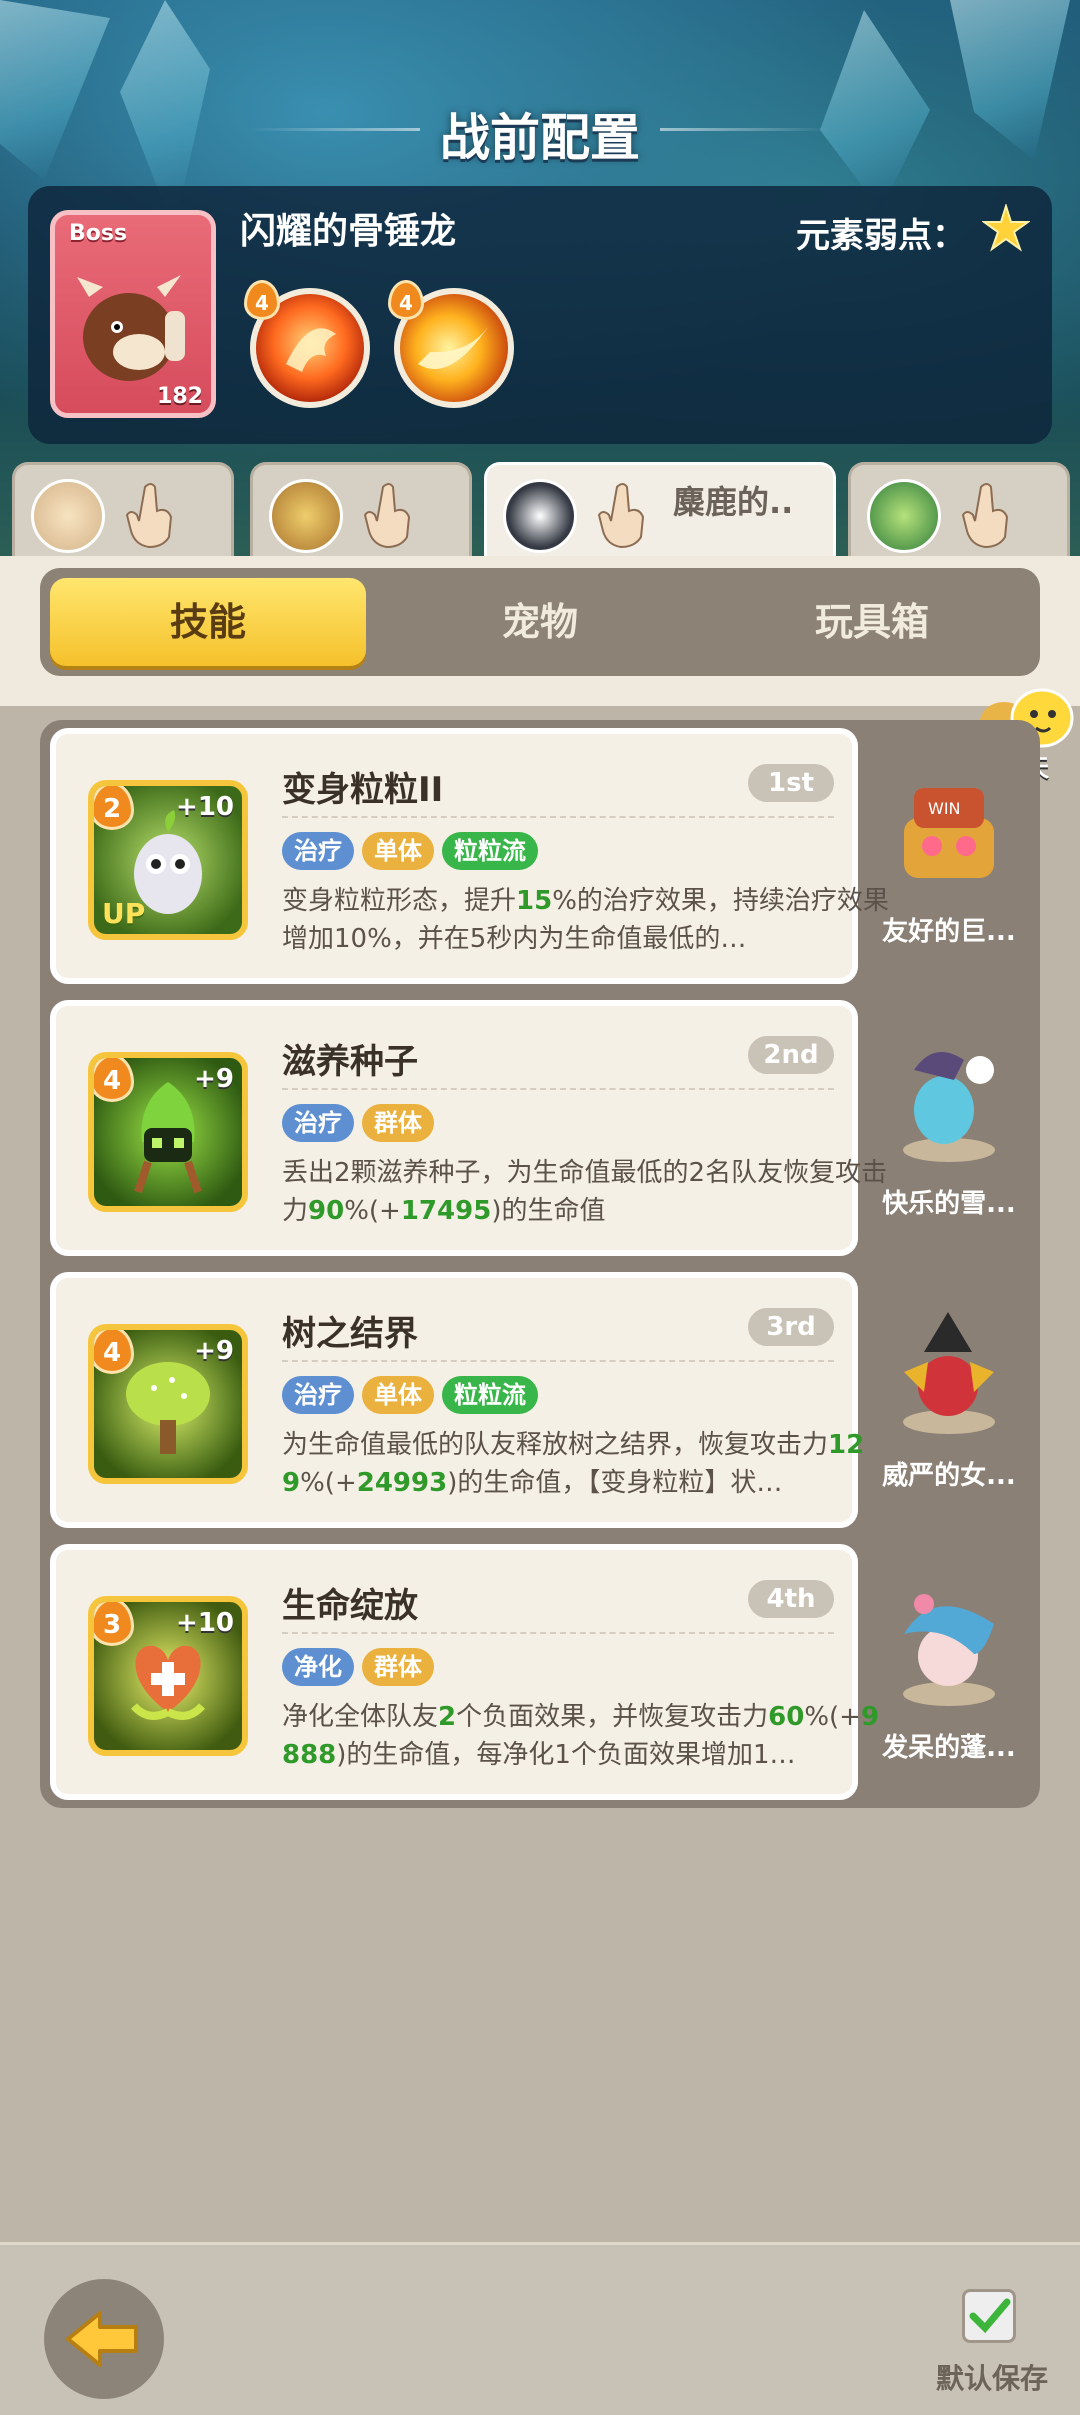  Describe the element at coordinates (348, 231) in the screenshot. I see `boss-name: 闪耀的骨锤龙` at that location.